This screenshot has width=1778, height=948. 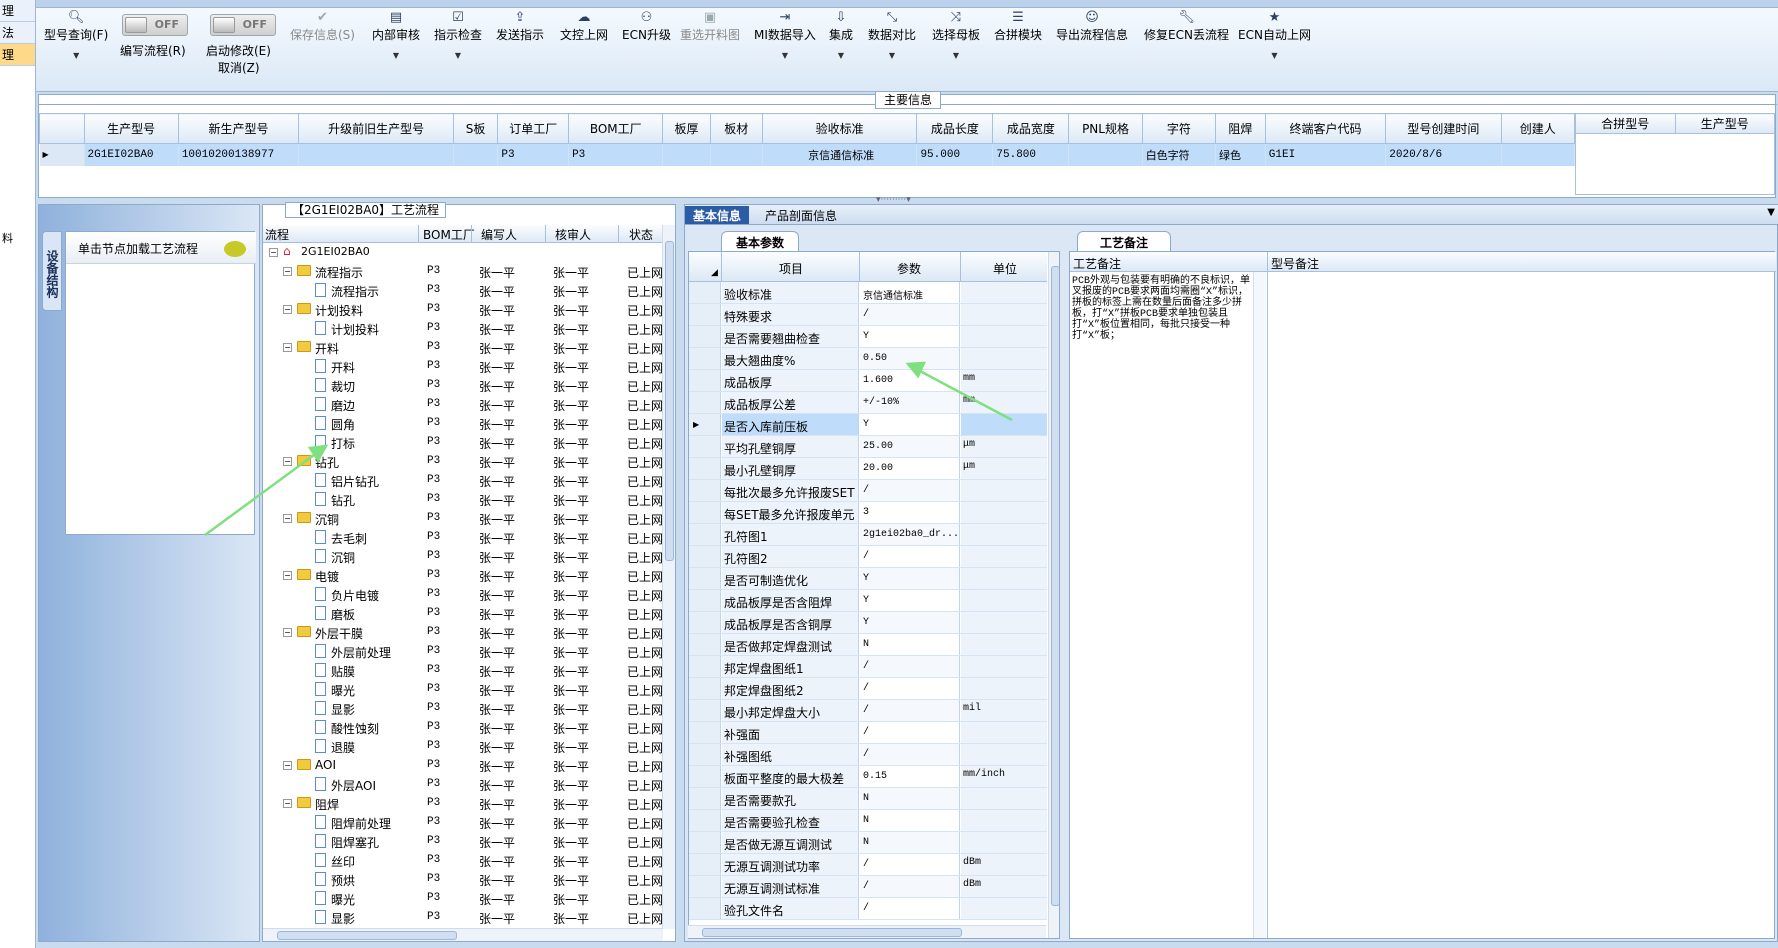 I want to click on param-row: 成品板厚公差 +/-10% mm, so click(x=868, y=403).